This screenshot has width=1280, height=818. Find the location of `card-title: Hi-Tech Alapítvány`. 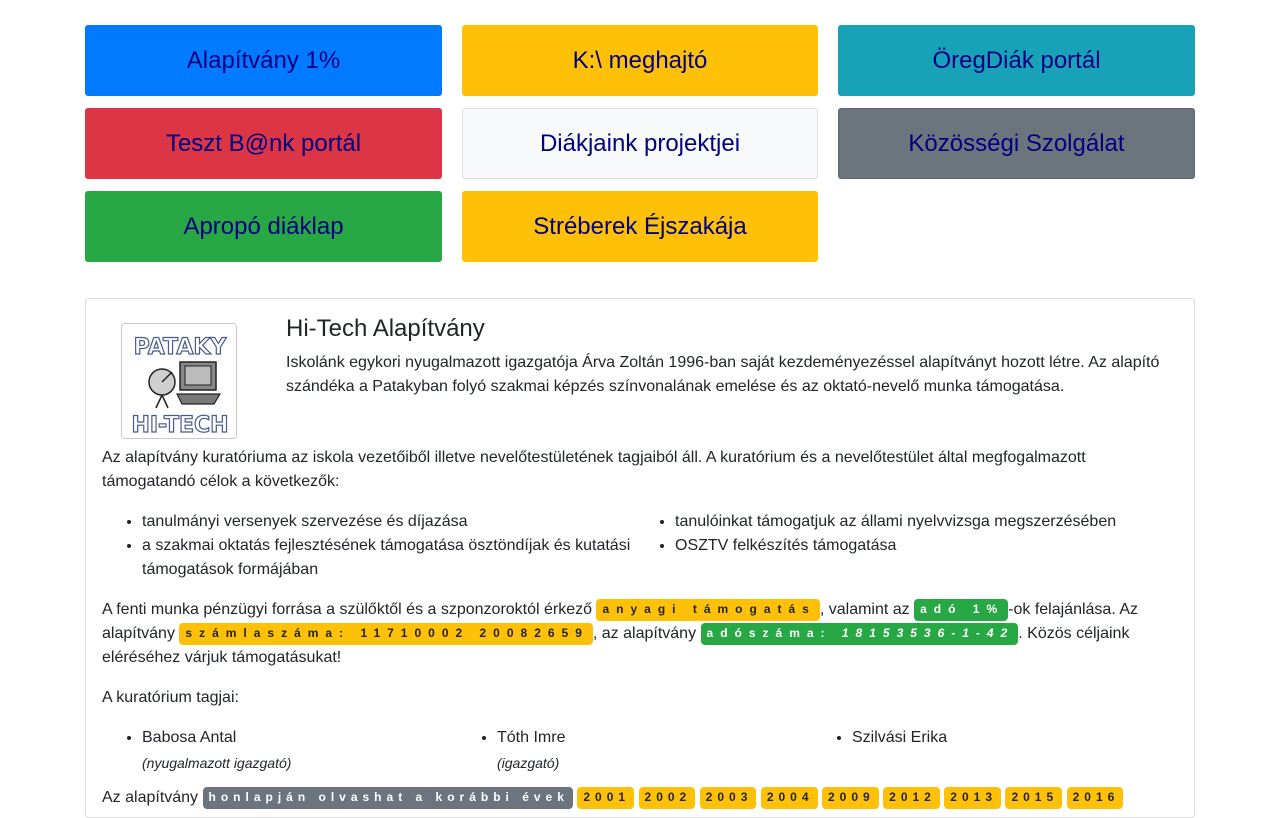

card-title: Hi-Tech Alapítvány is located at coordinates (385, 328).